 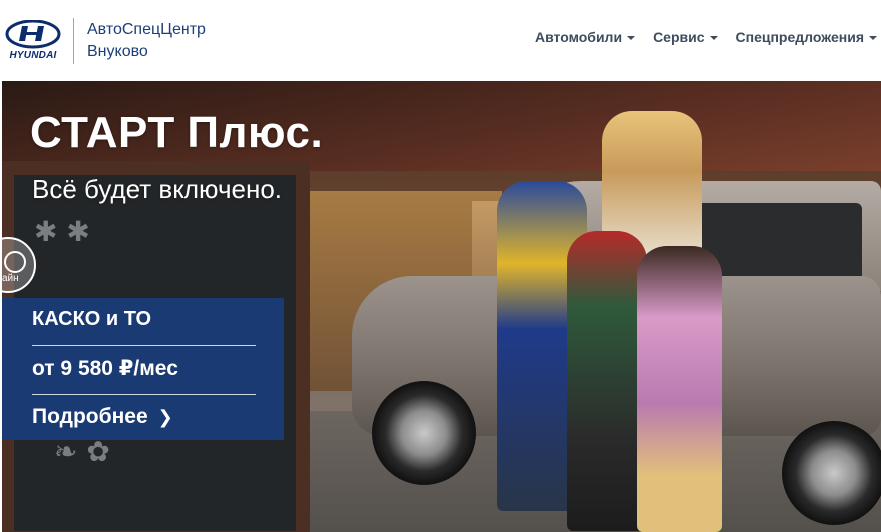 I want to click on promo-panel: КАСКО и ТО от 9 580 ₽/мес Подробнее ❯, so click(x=143, y=369).